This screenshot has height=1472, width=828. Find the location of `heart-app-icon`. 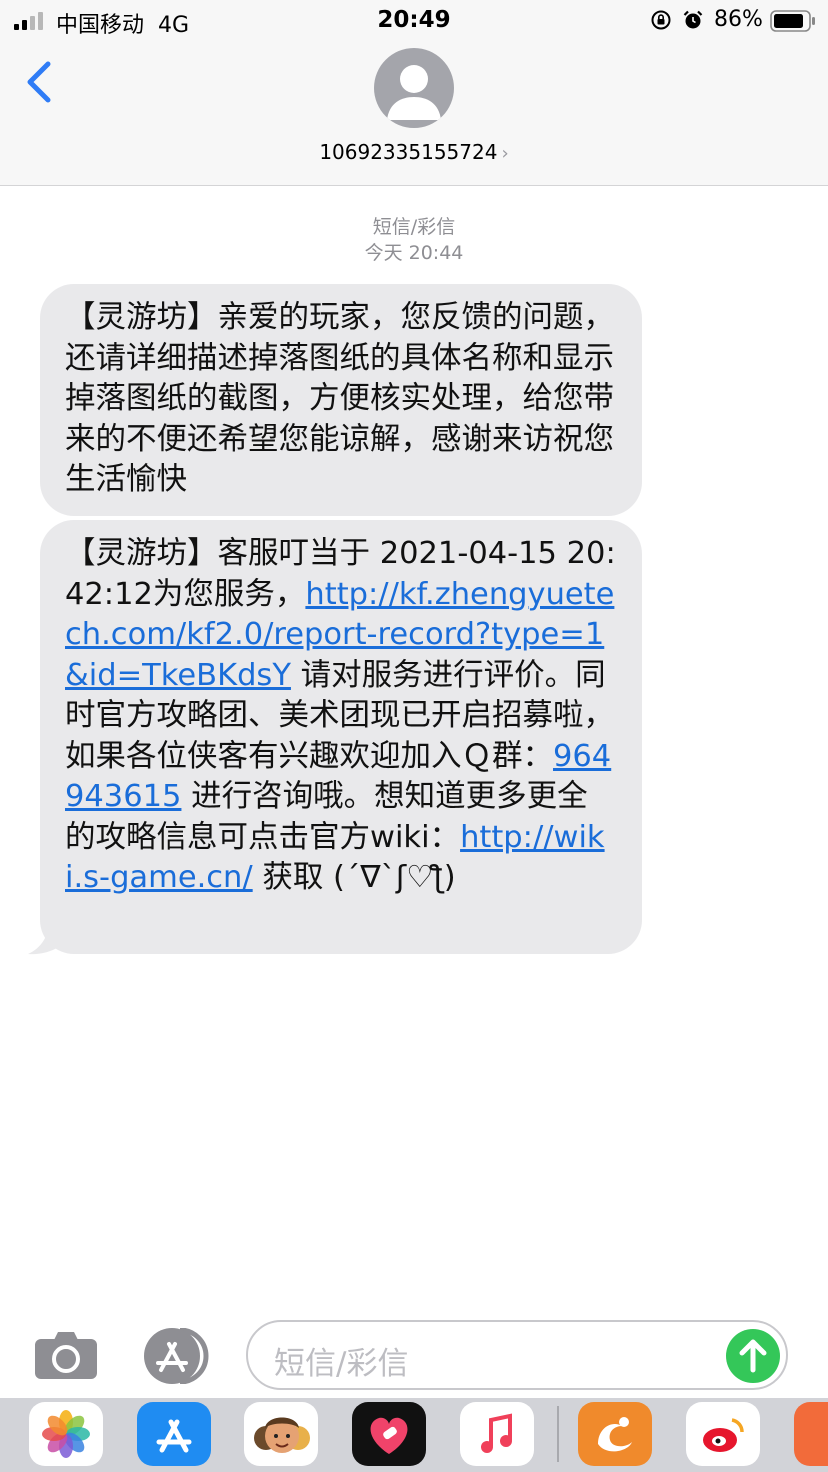

heart-app-icon is located at coordinates (389, 1434).